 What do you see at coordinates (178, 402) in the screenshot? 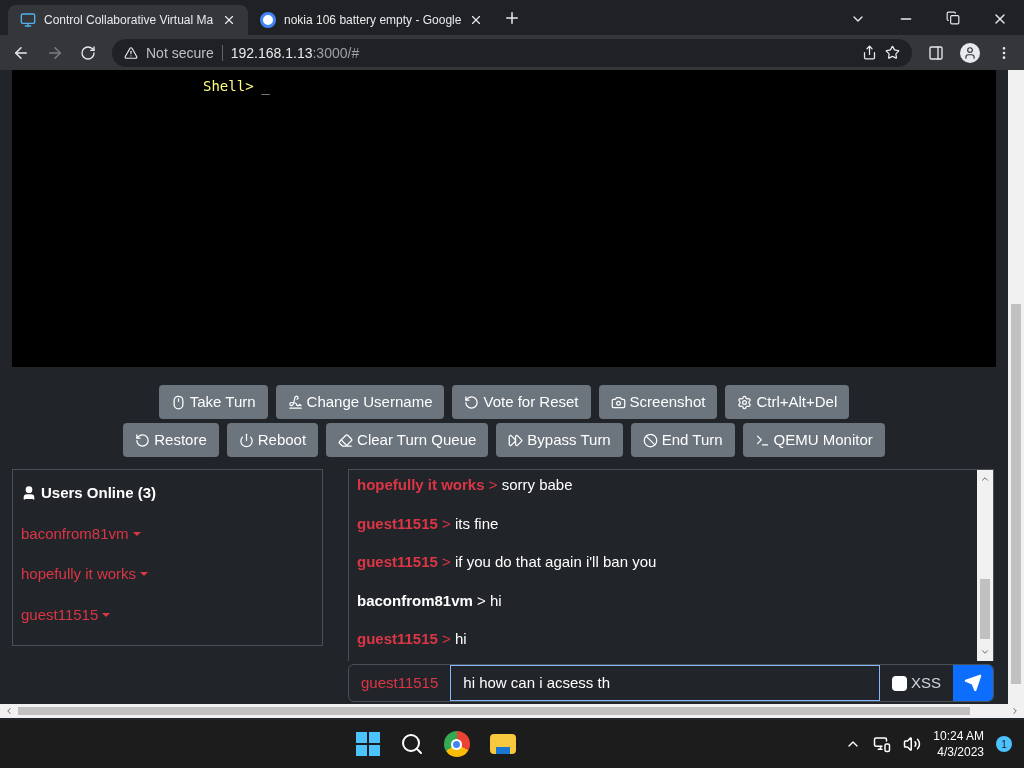
I see `mouse-icon` at bounding box center [178, 402].